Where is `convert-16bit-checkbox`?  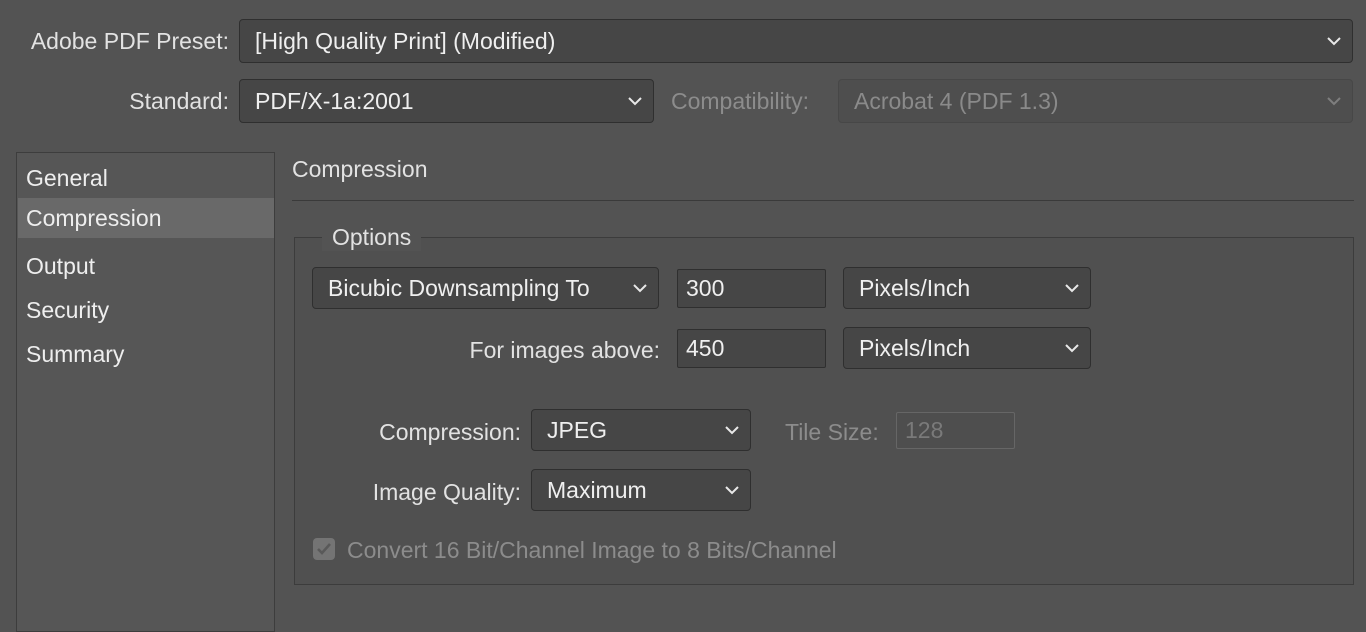 convert-16bit-checkbox is located at coordinates (324, 549).